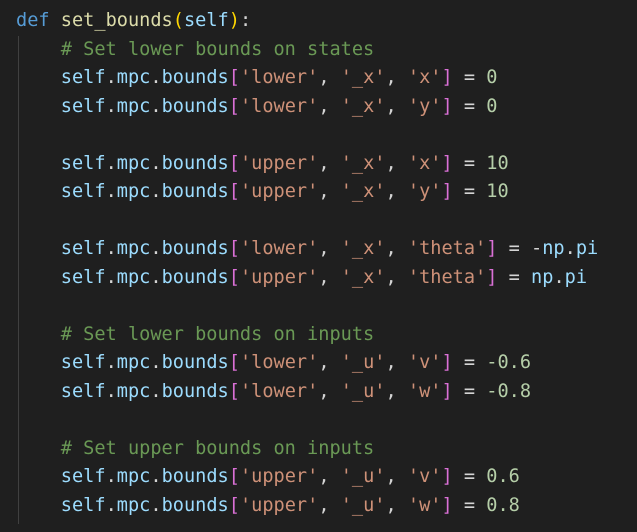  What do you see at coordinates (553, 248) in the screenshot?
I see `code-token-var: np` at bounding box center [553, 248].